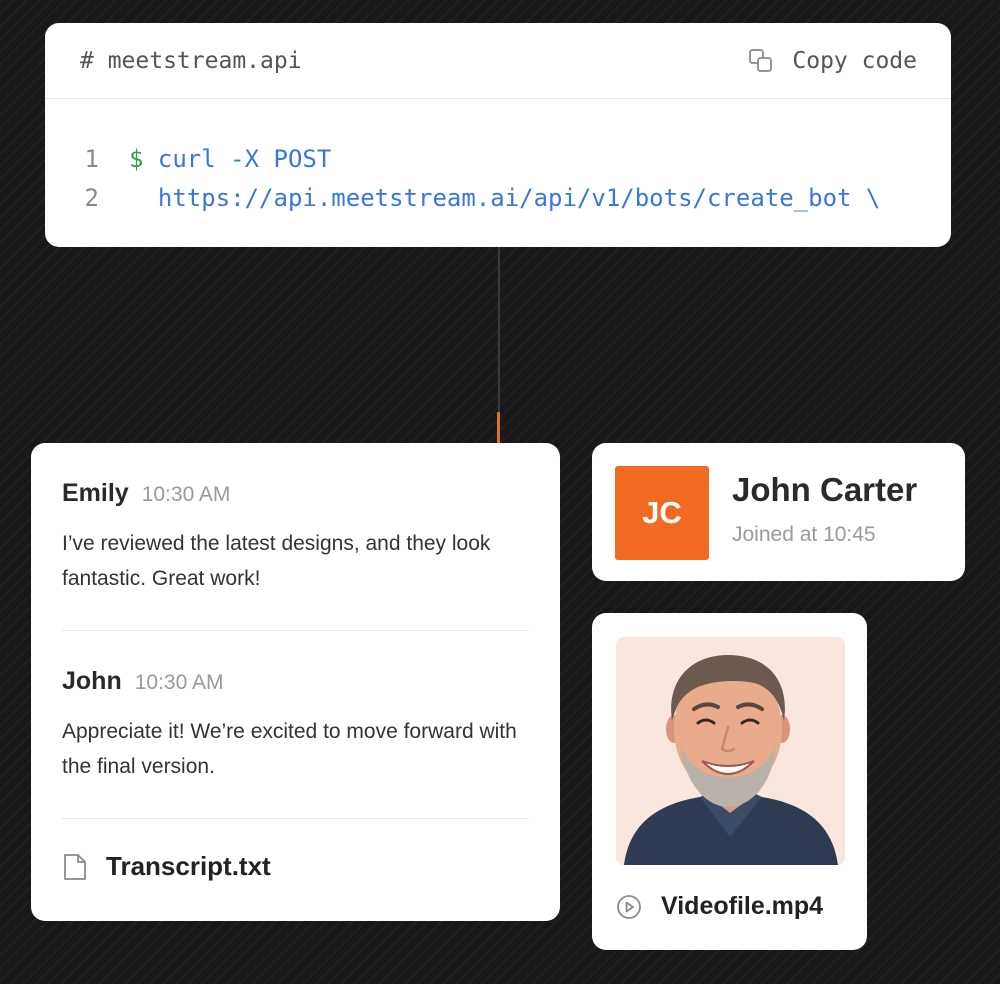  What do you see at coordinates (854, 60) in the screenshot?
I see `copy-code-label: Copy code` at bounding box center [854, 60].